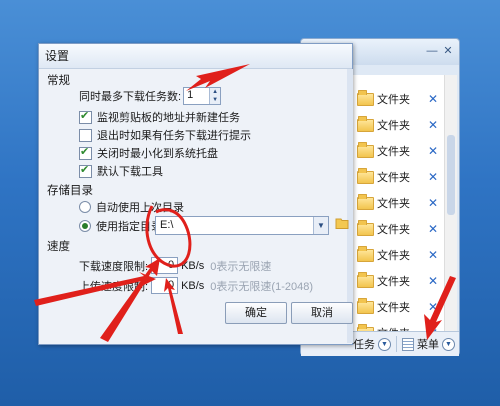 This screenshot has width=500, height=406. I want to click on scroll-thumb, so click(451, 175).